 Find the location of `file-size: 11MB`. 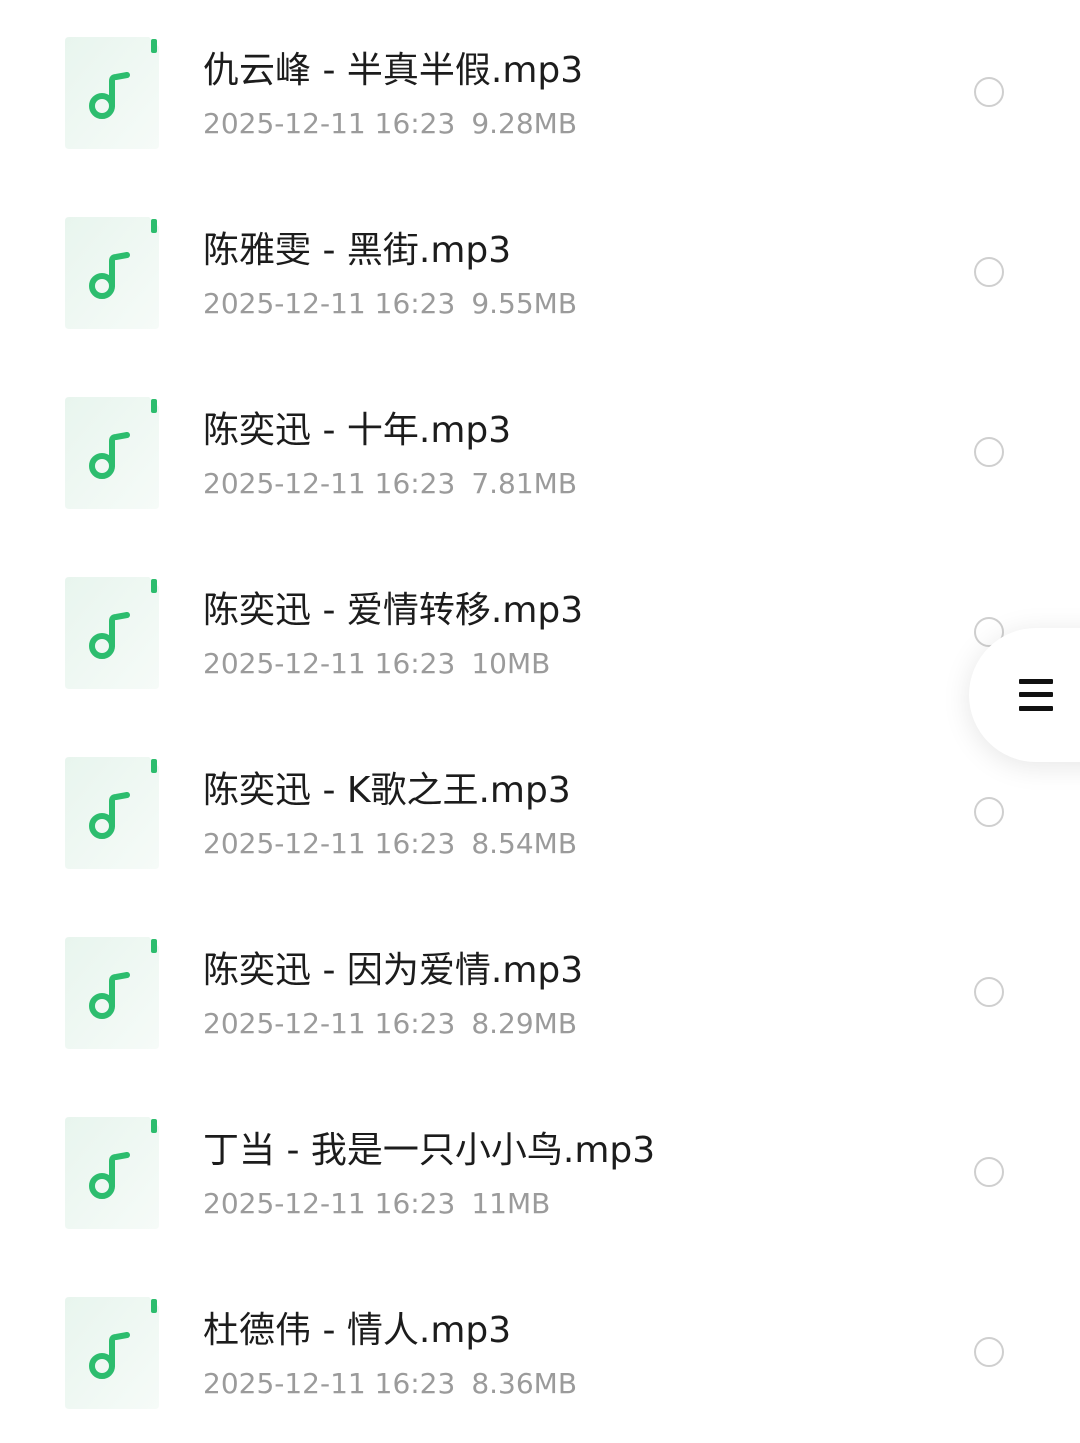

file-size: 11MB is located at coordinates (511, 1203).